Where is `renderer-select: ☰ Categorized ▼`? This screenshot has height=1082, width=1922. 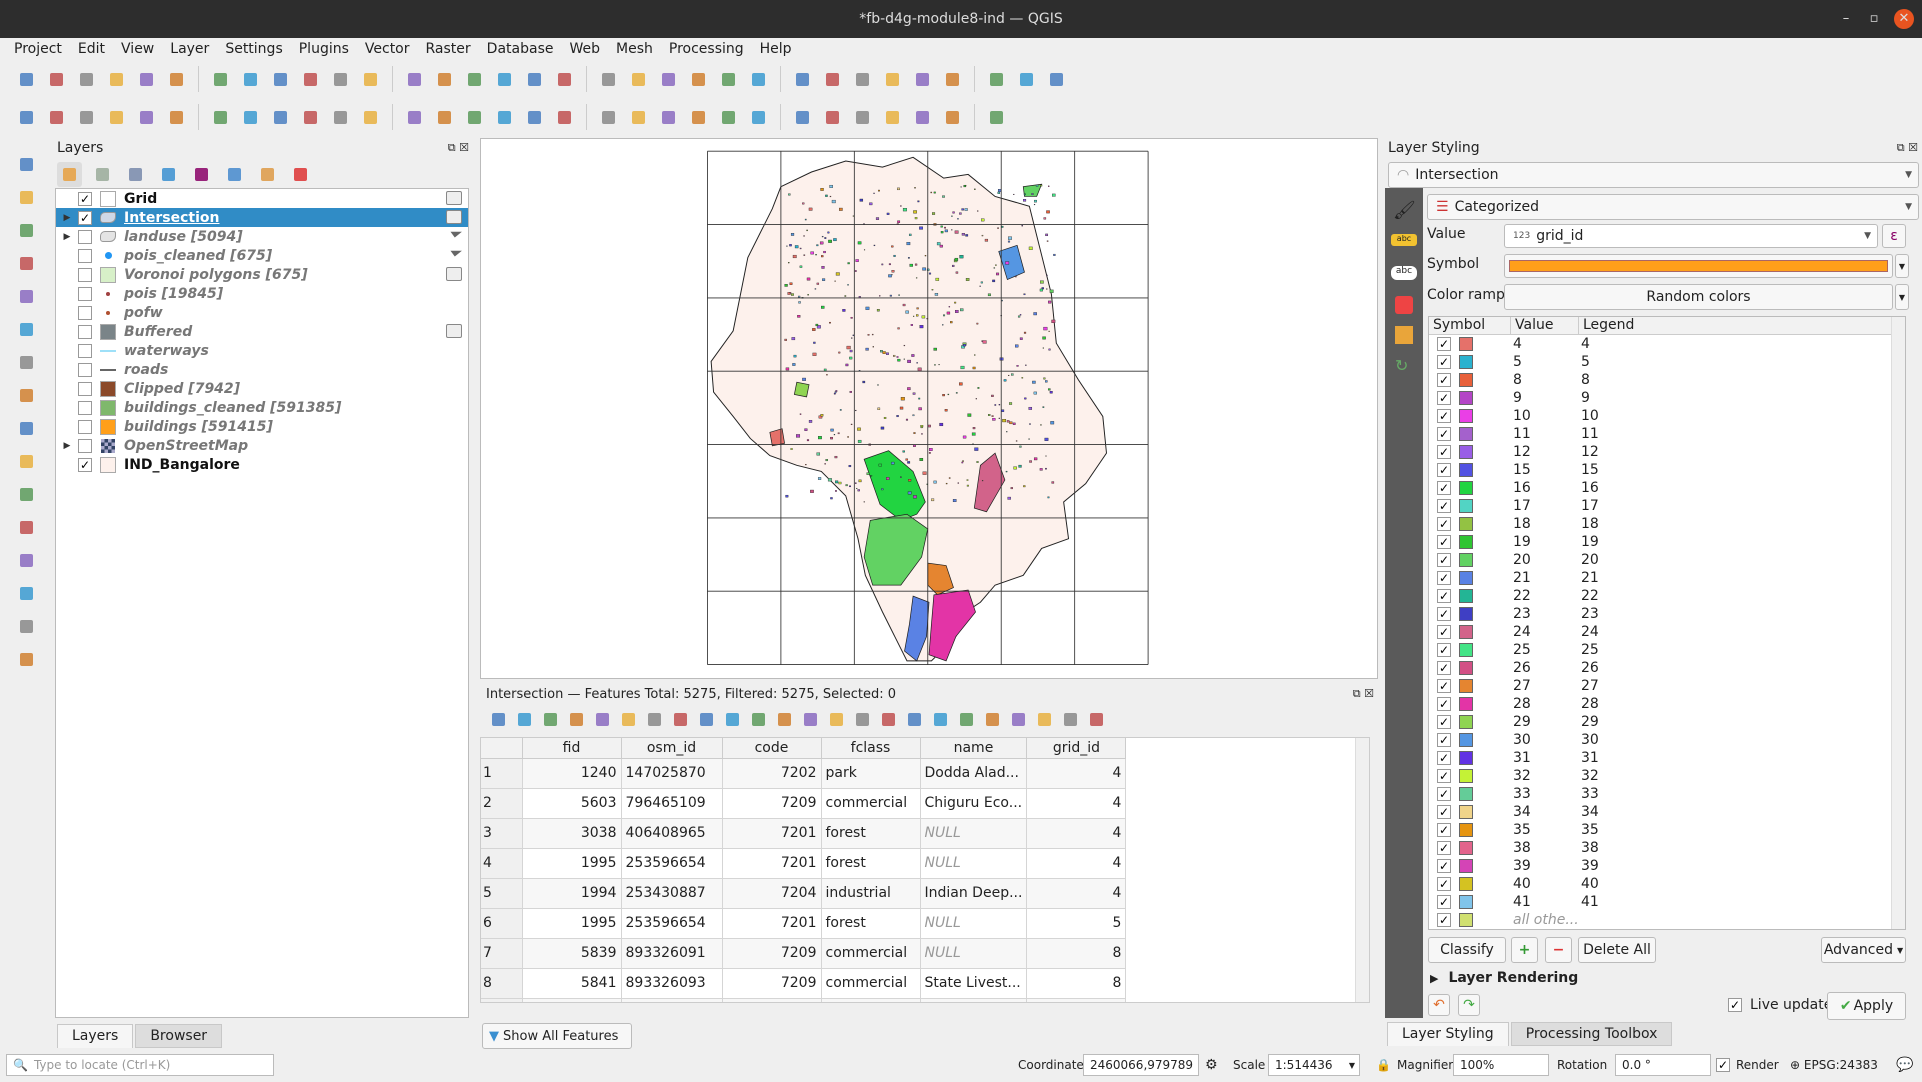
renderer-select: ☰ Categorized ▼ is located at coordinates (1673, 207).